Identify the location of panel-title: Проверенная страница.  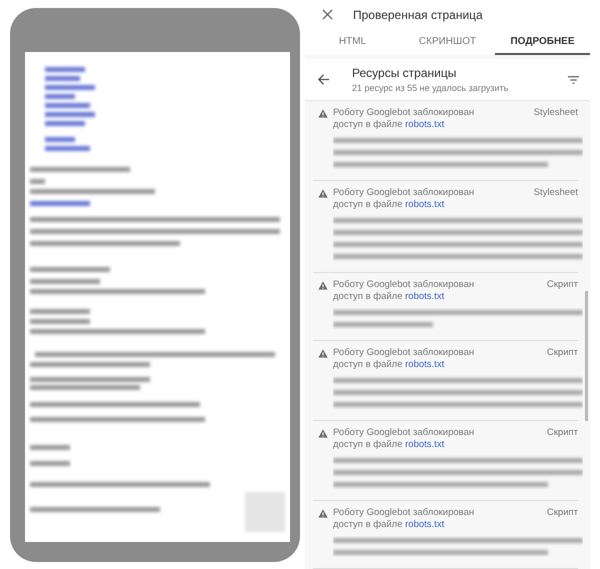
(418, 15).